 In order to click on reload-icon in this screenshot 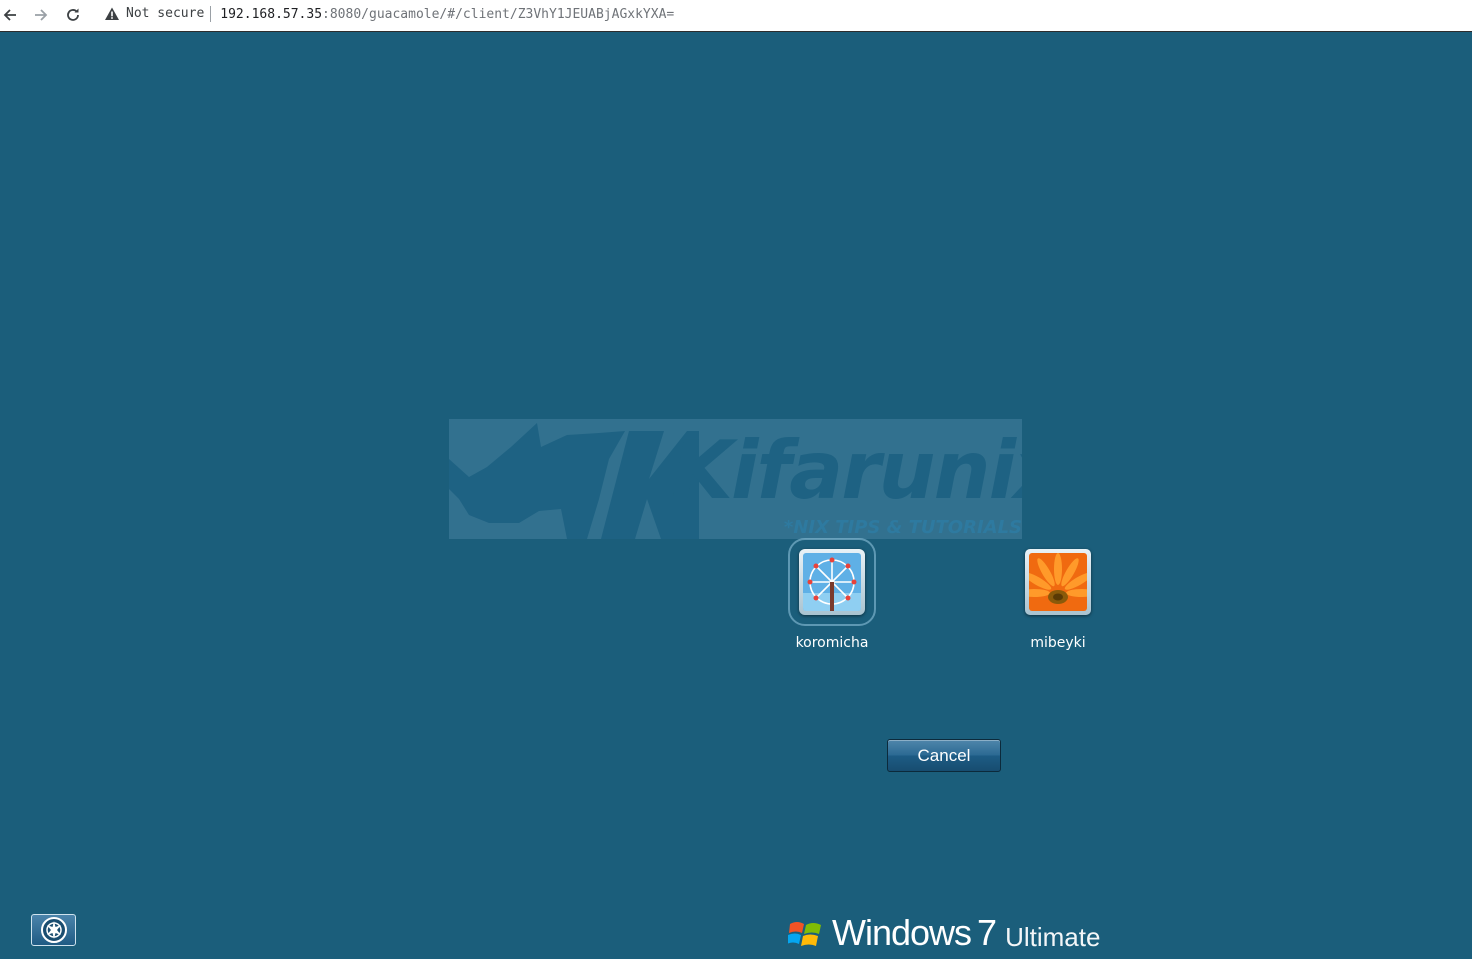, I will do `click(73, 14)`.